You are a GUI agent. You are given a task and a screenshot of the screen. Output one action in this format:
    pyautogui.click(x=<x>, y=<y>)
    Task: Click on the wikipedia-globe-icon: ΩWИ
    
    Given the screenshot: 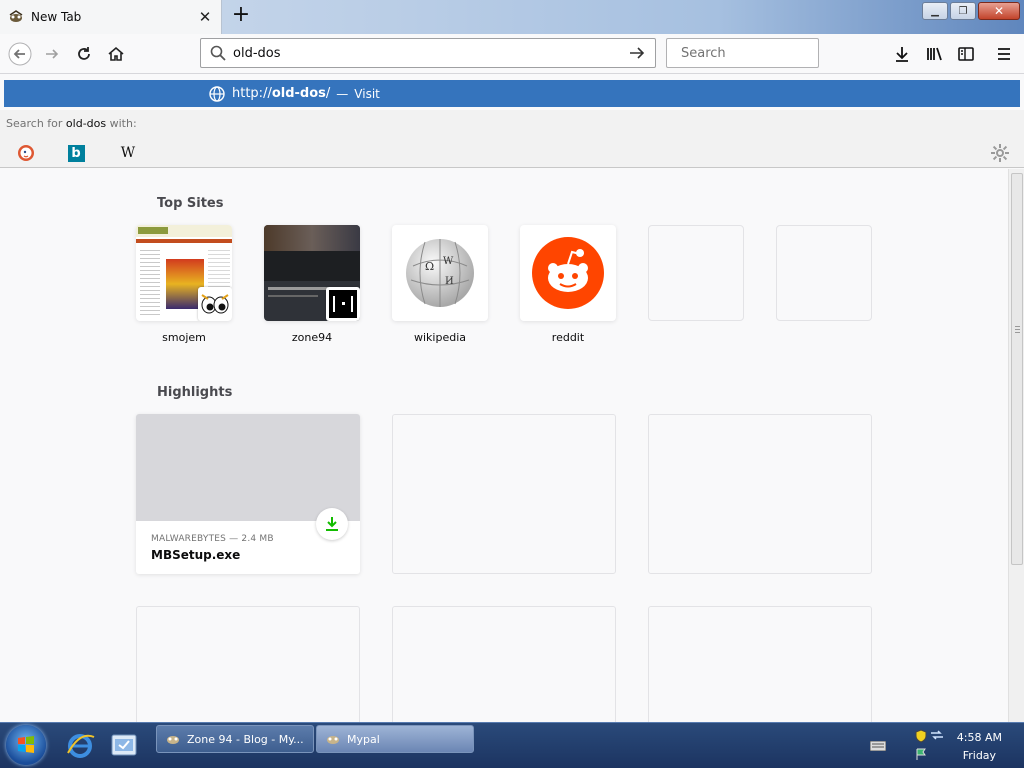 What is the action you would take?
    pyautogui.click(x=440, y=273)
    